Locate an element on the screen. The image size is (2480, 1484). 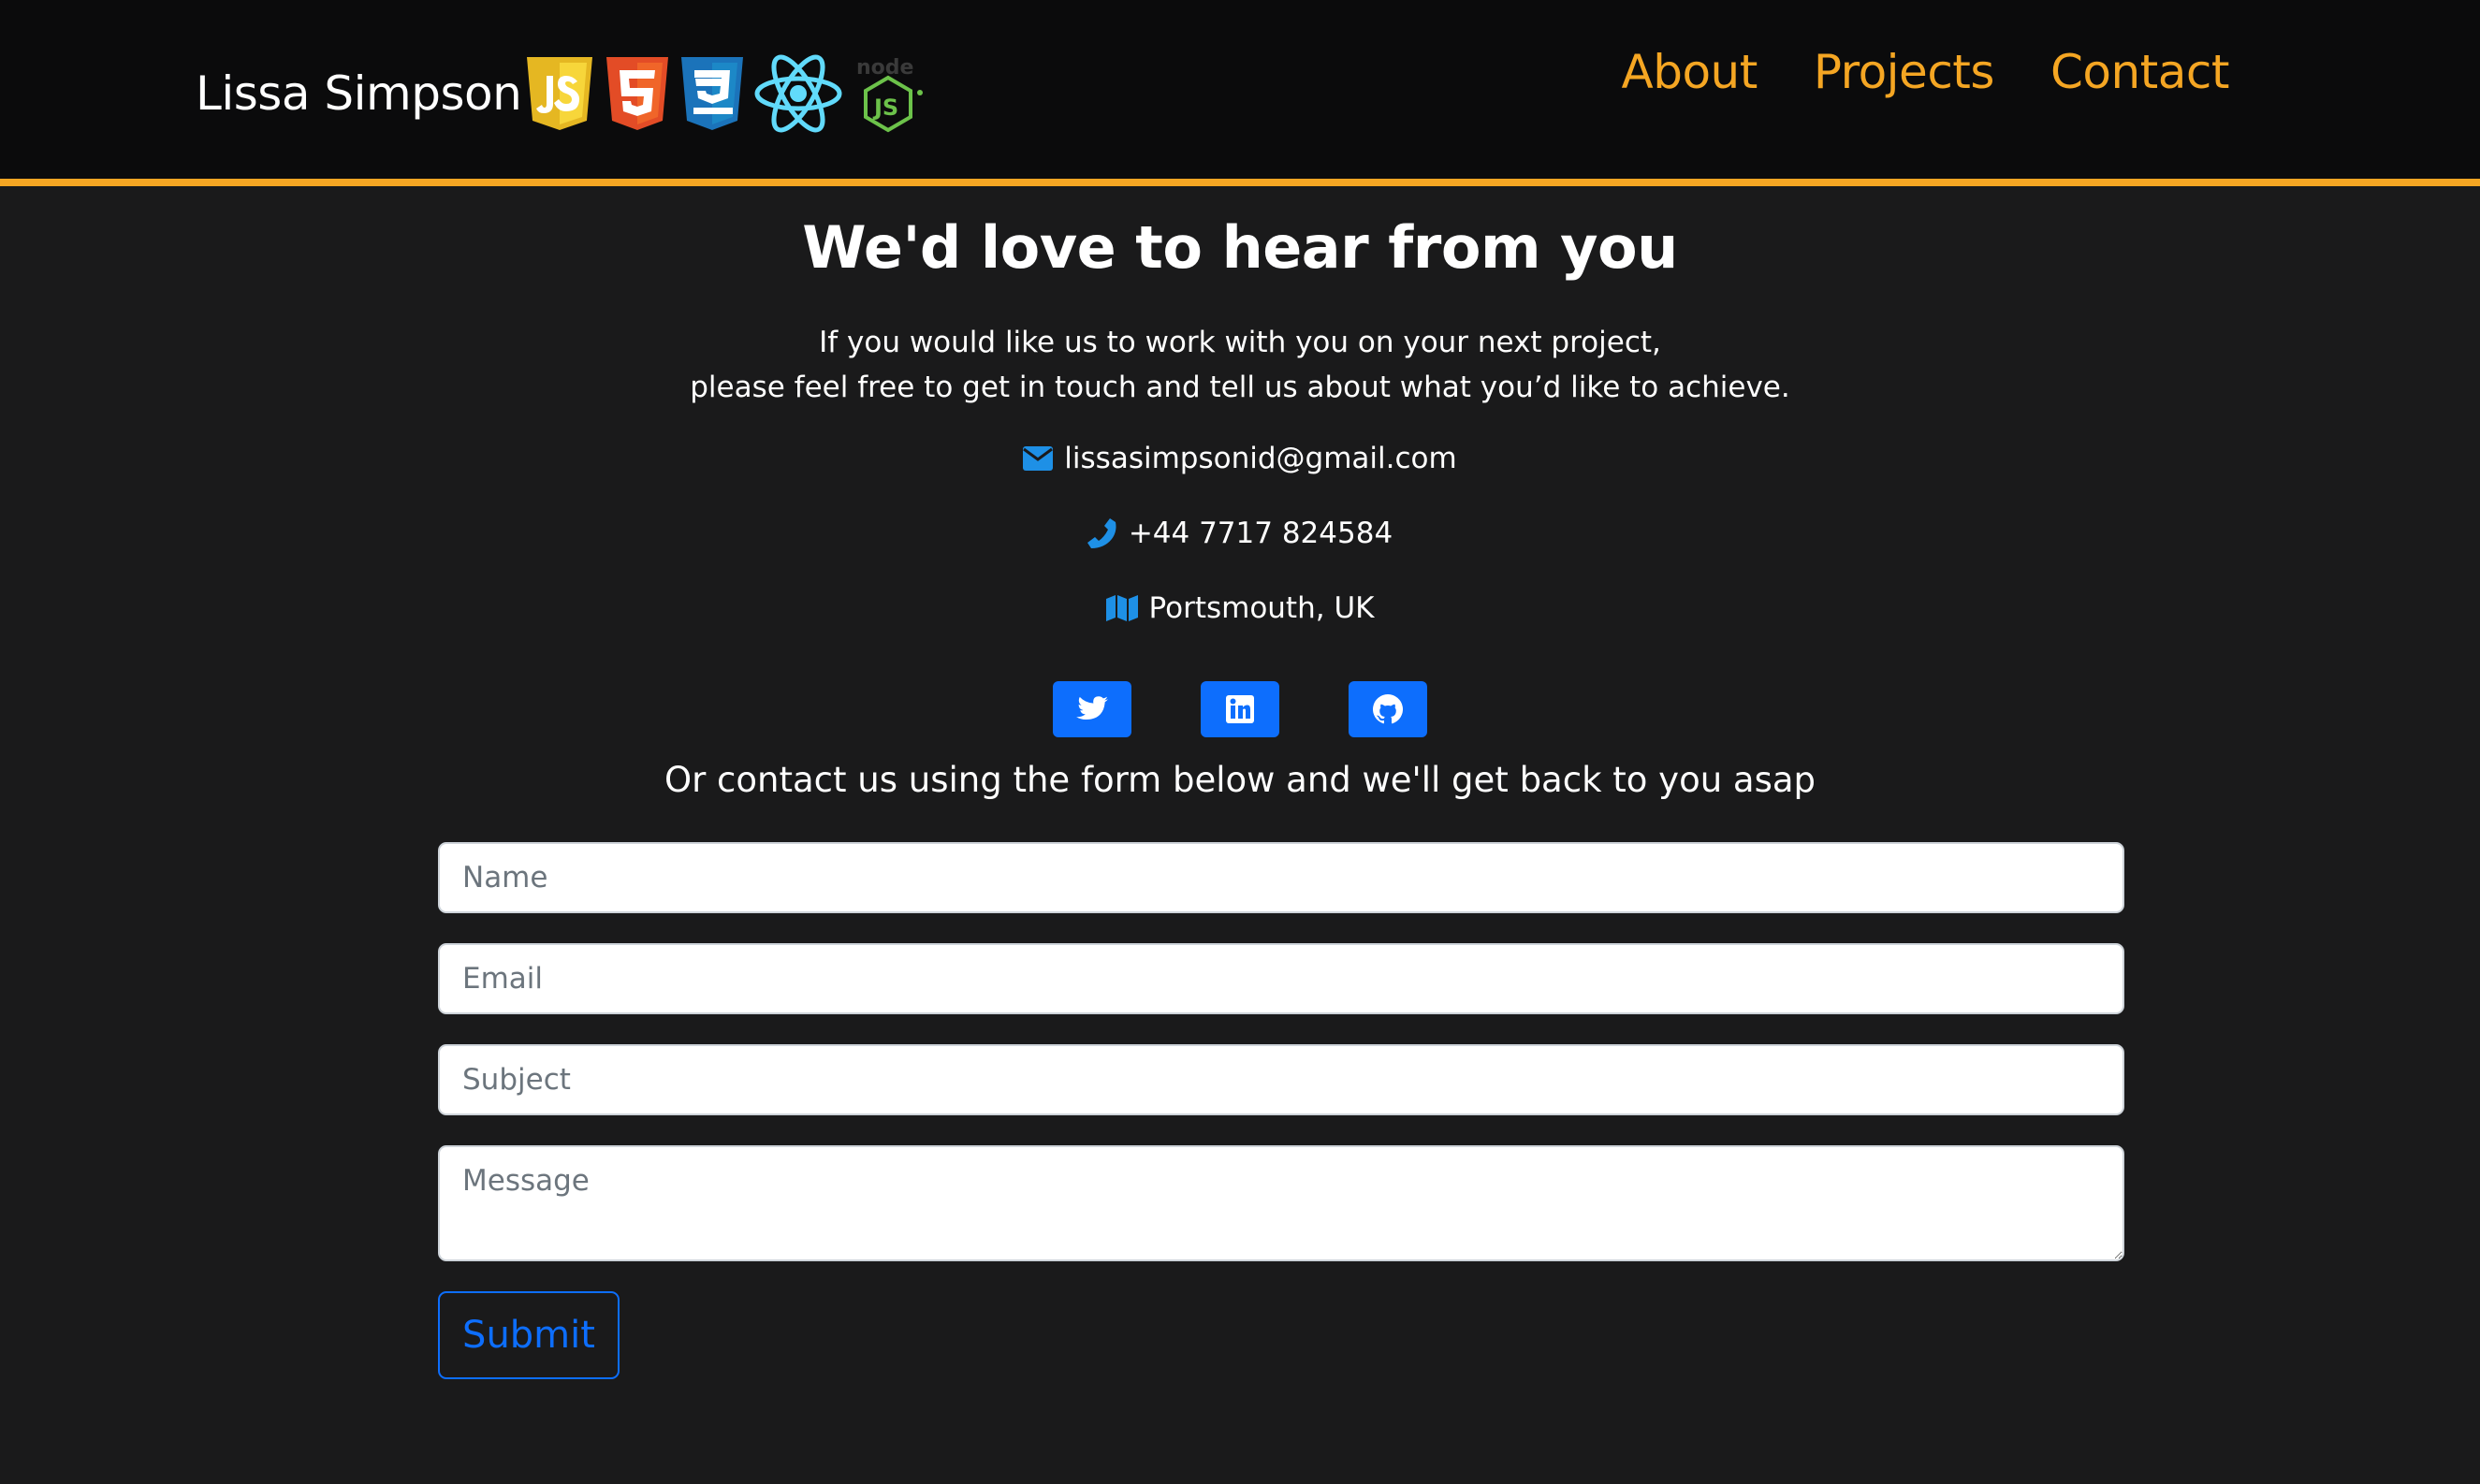
github-button is located at coordinates (1388, 709).